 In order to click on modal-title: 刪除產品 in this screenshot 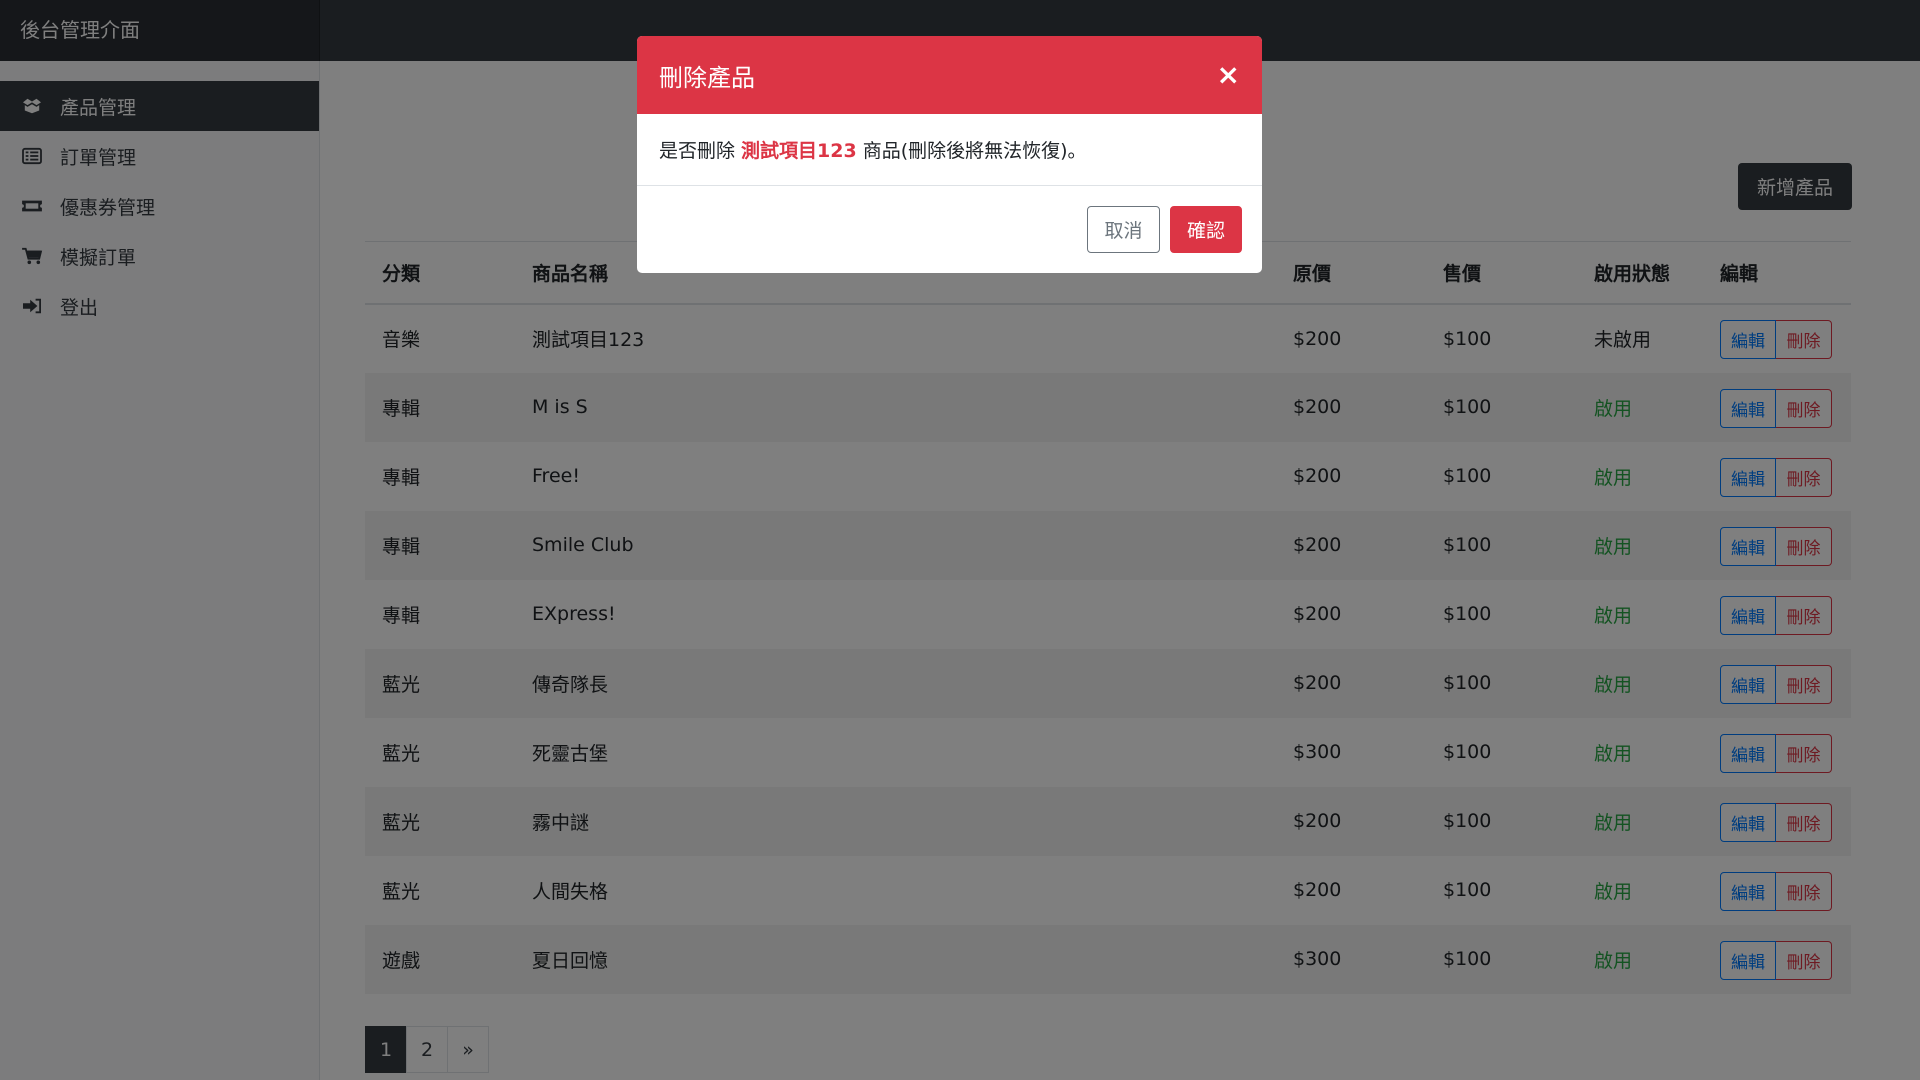, I will do `click(707, 77)`.